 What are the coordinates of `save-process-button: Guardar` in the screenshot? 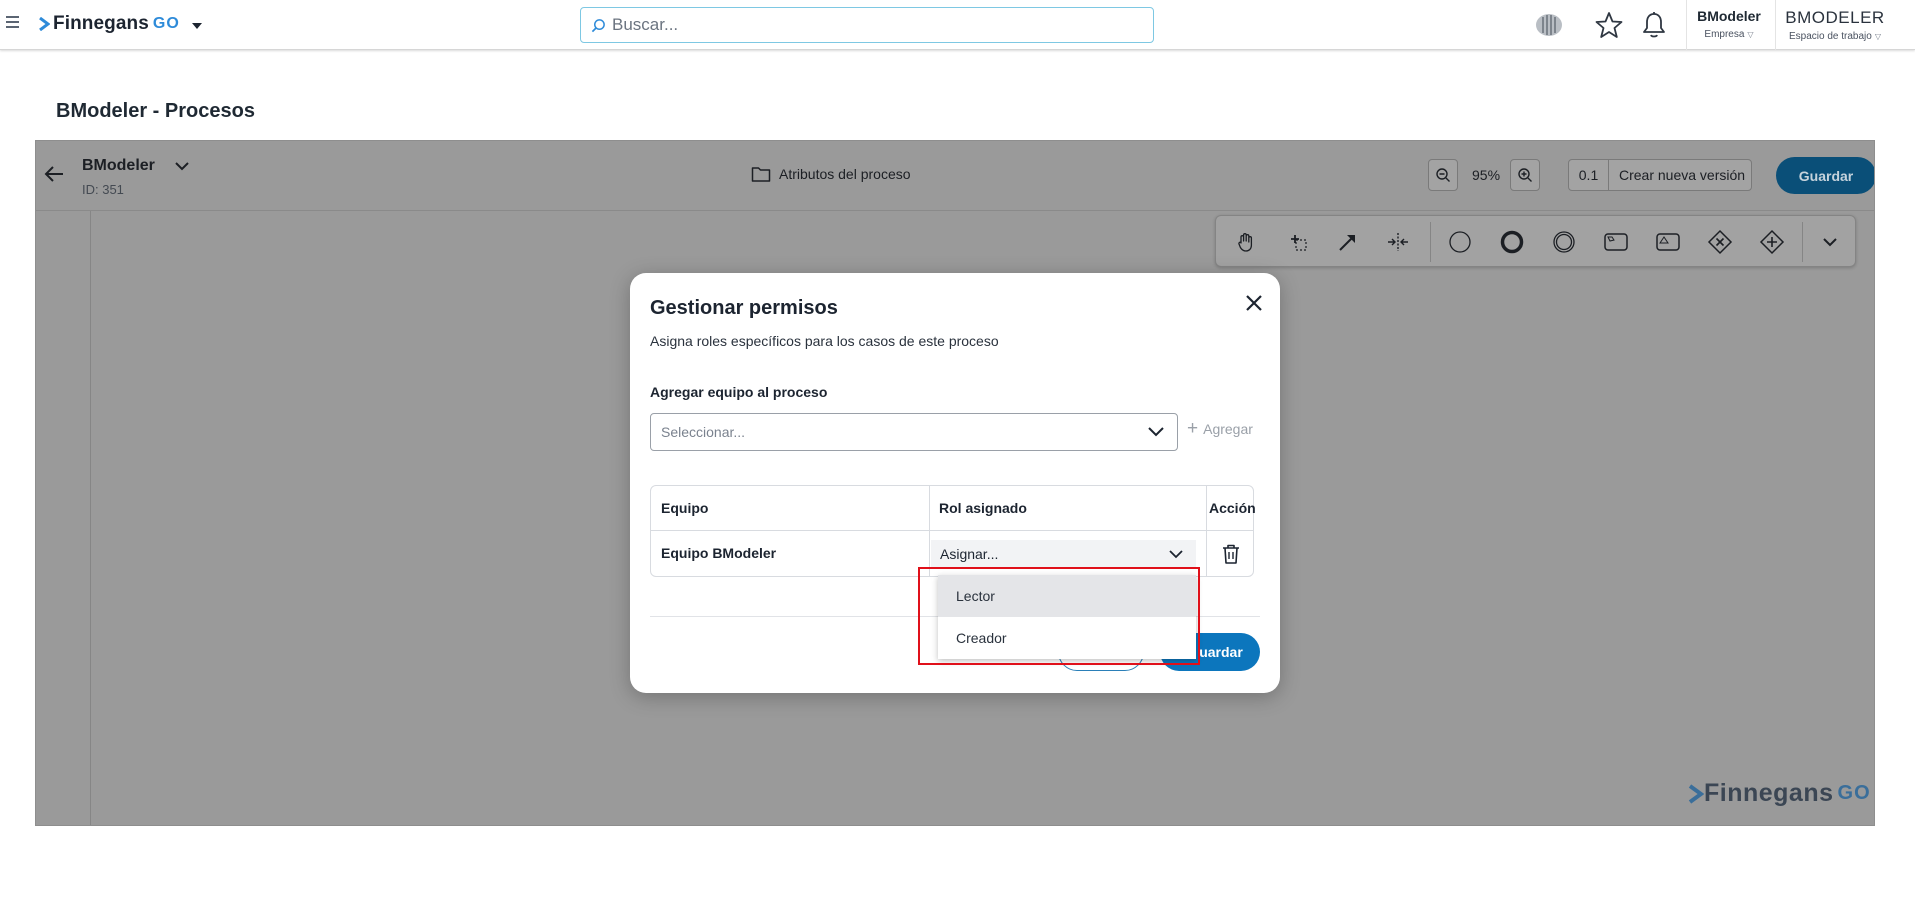 It's located at (1825, 175).